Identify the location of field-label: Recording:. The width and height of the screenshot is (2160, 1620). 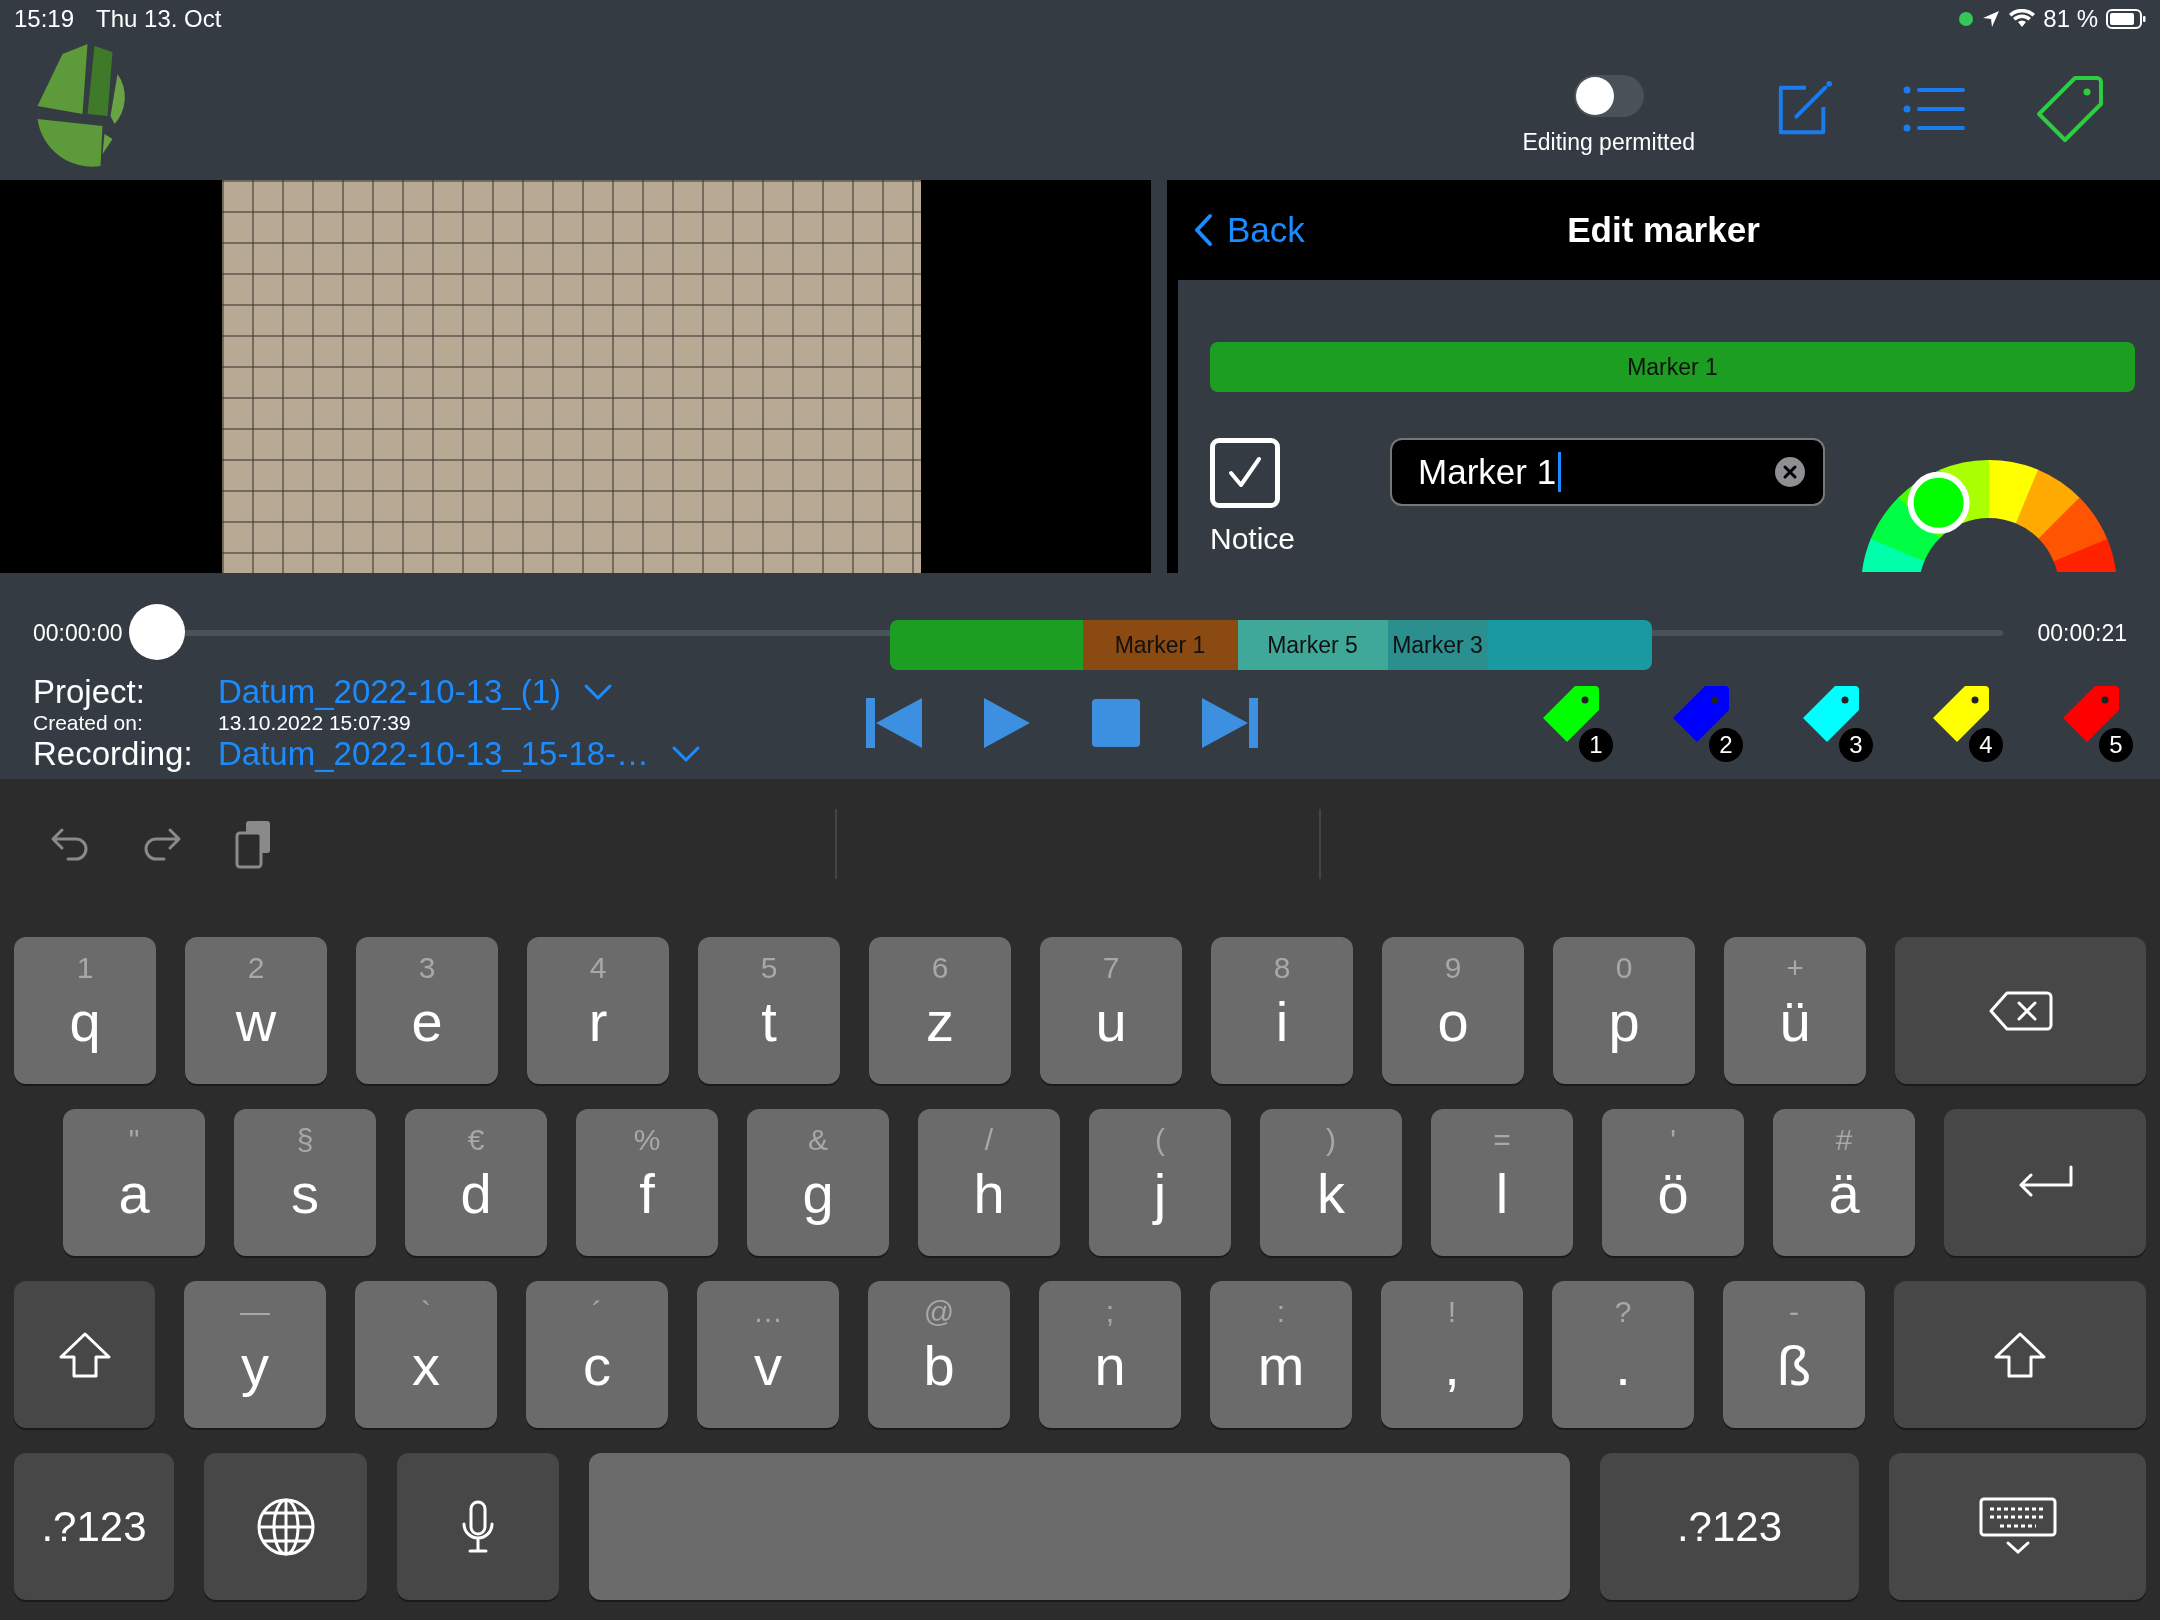
(113, 754).